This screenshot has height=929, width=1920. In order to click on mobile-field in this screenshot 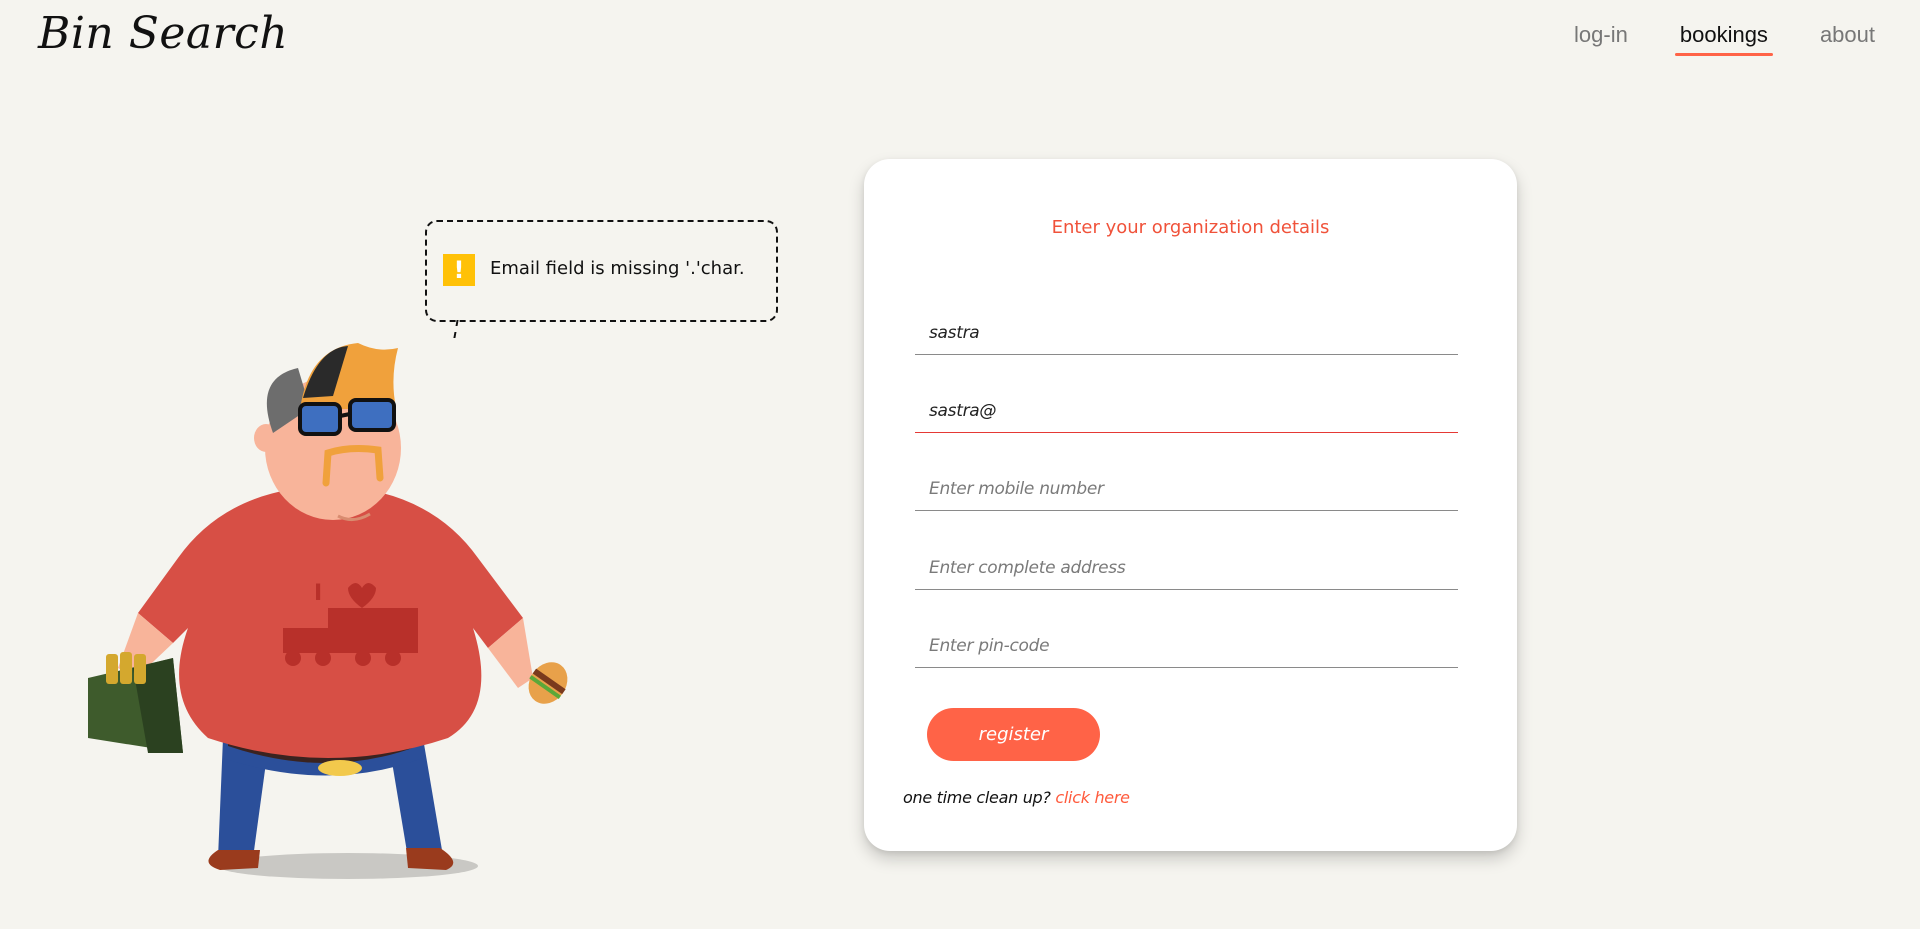, I will do `click(1186, 489)`.